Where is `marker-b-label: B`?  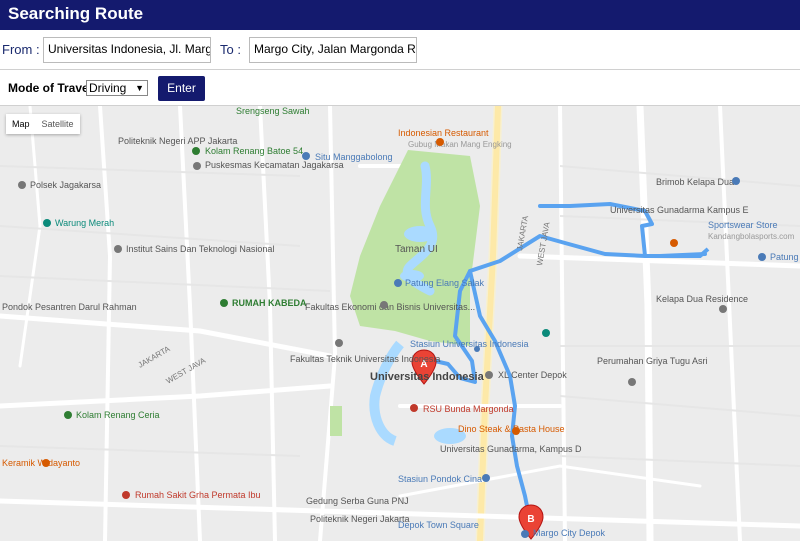 marker-b-label: B is located at coordinates (530, 519).